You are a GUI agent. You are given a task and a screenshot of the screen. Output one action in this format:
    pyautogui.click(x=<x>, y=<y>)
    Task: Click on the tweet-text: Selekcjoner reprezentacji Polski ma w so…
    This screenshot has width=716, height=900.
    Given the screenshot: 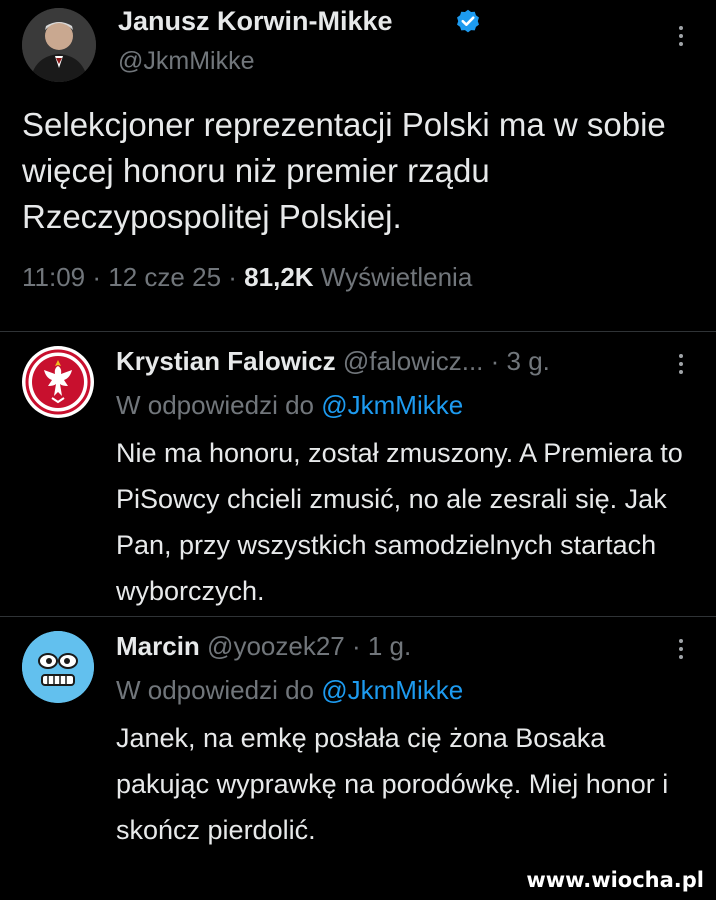 What is the action you would take?
    pyautogui.click(x=344, y=170)
    